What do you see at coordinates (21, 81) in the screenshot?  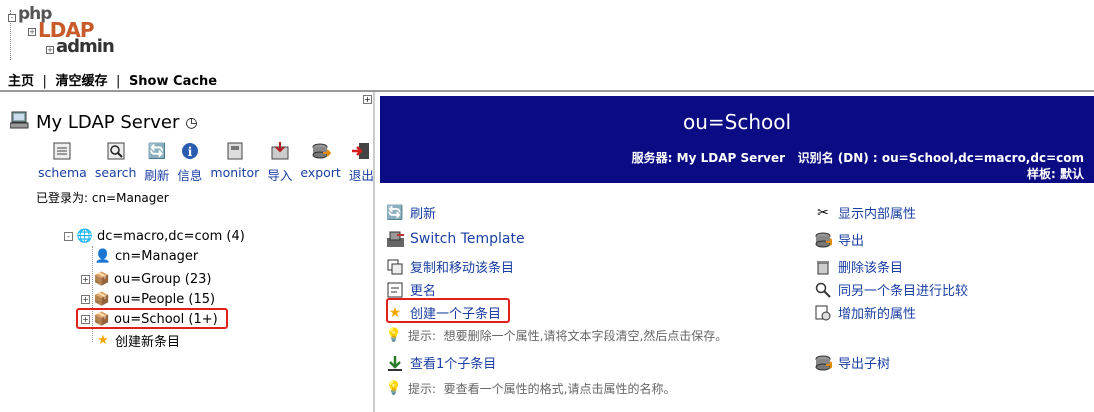 I see `menu-home: 主页` at bounding box center [21, 81].